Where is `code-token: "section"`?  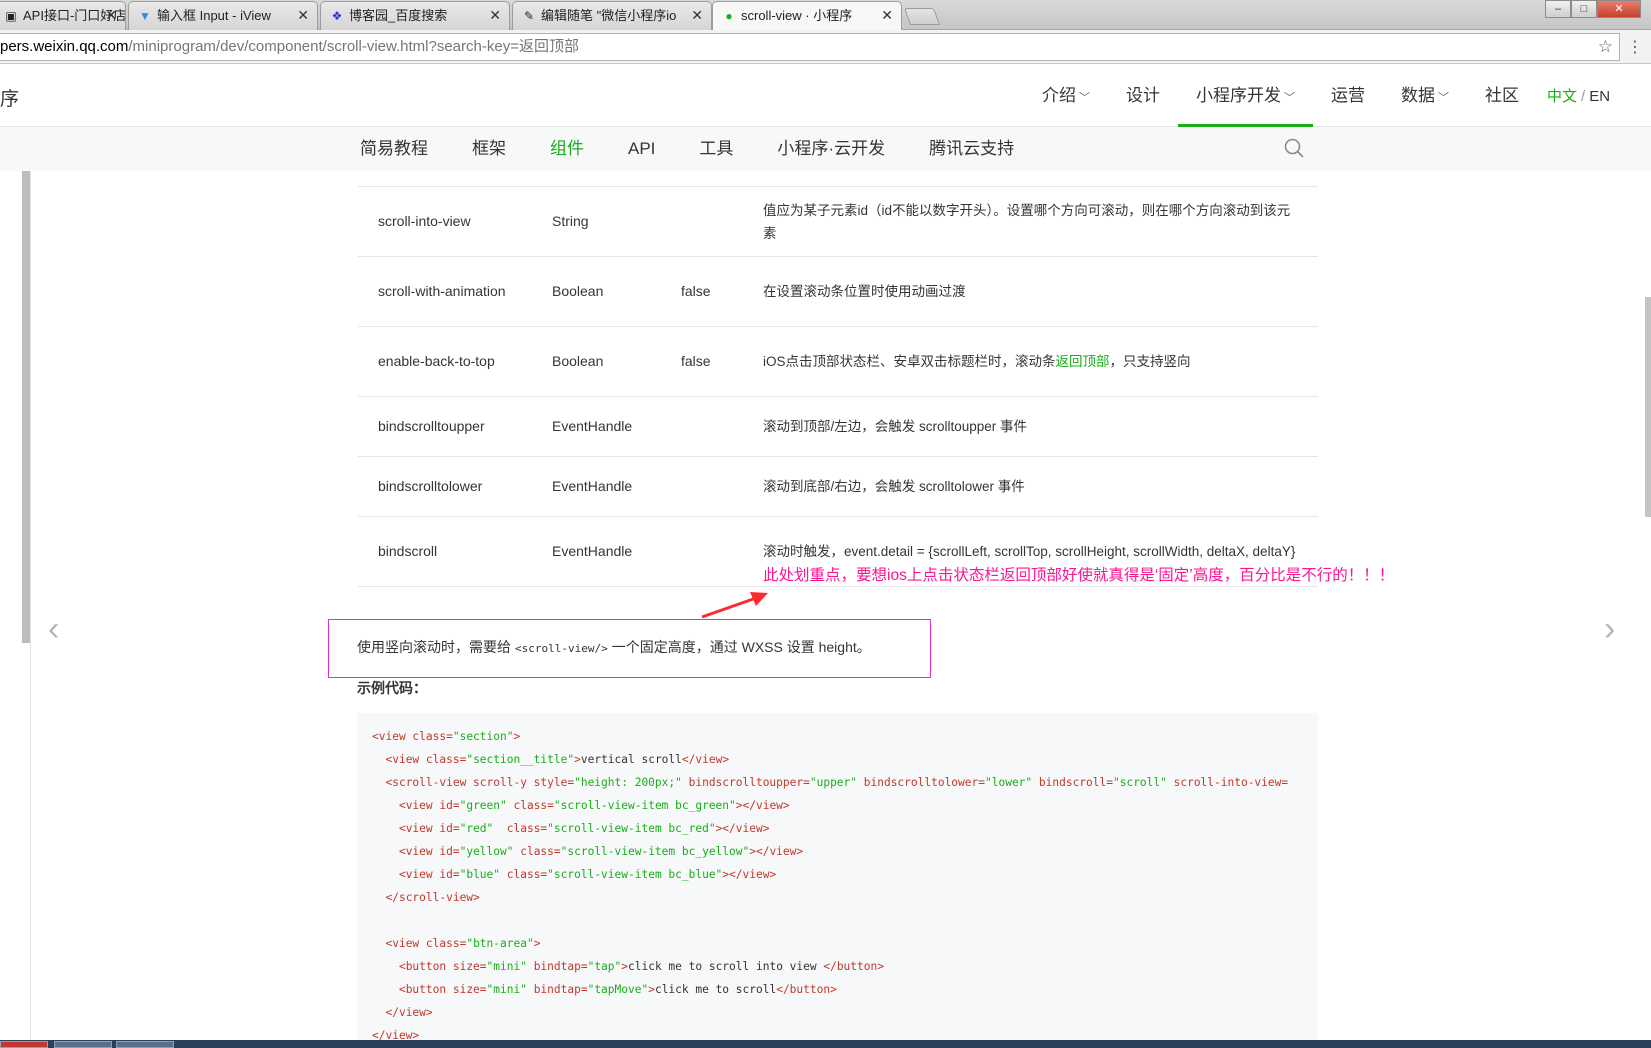
code-token: "section" is located at coordinates (483, 736).